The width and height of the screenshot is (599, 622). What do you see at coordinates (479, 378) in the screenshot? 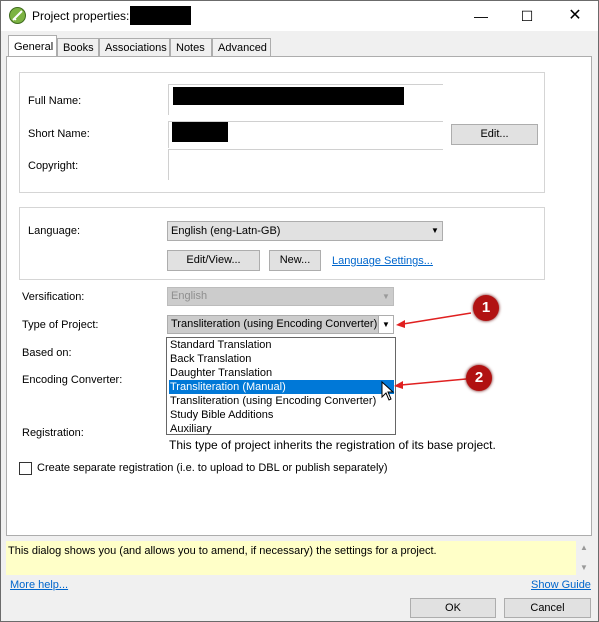
I see `annotation-marker-2: 2` at bounding box center [479, 378].